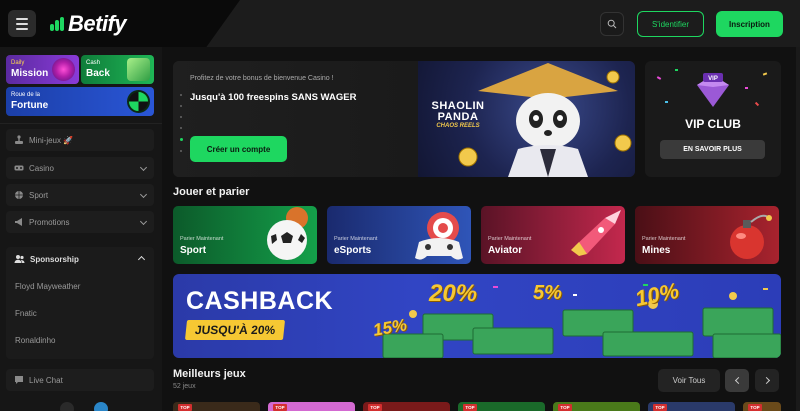  What do you see at coordinates (19, 140) in the screenshot?
I see `joystick-icon` at bounding box center [19, 140].